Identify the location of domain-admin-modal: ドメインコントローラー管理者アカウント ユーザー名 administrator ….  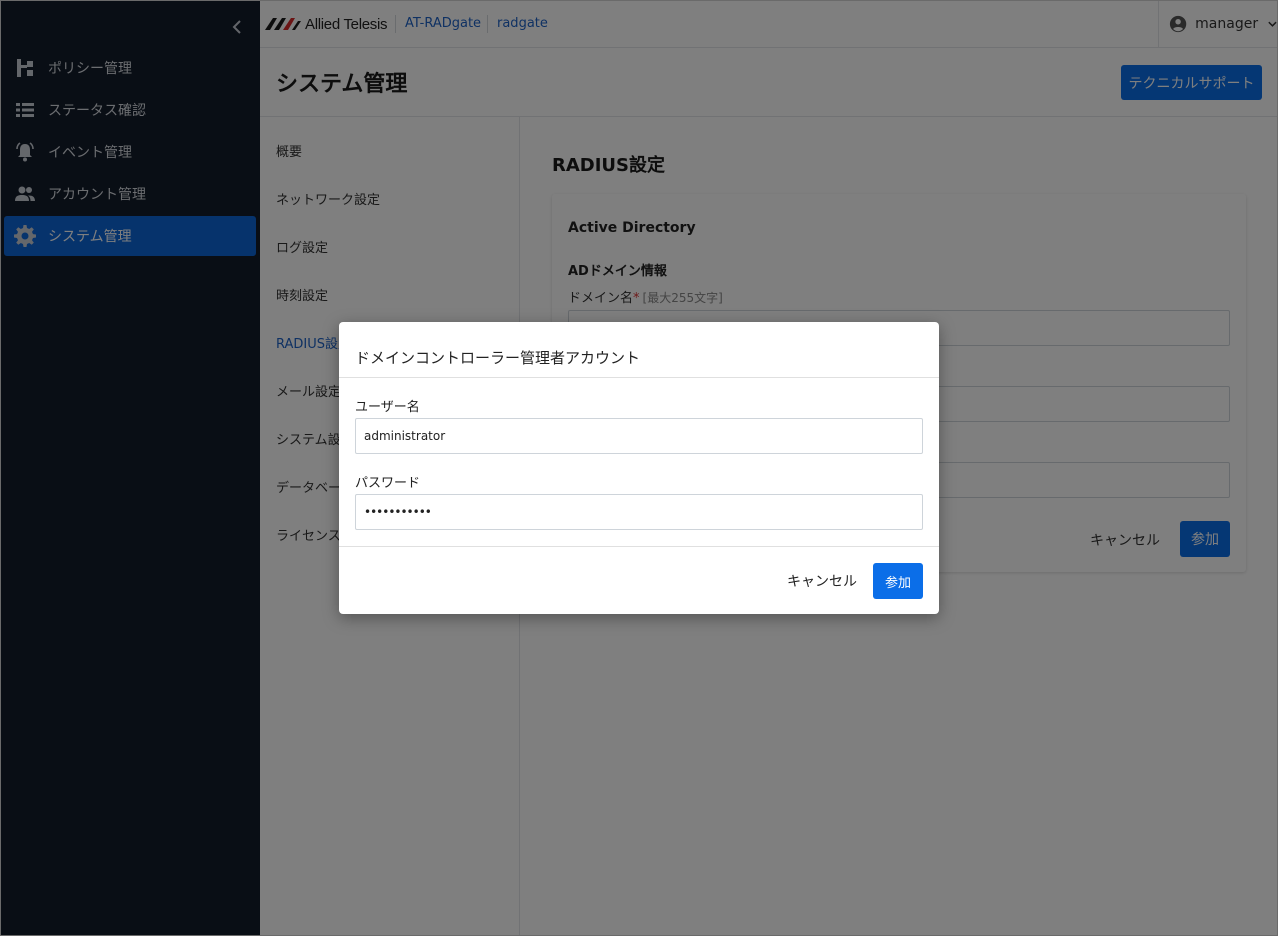
(639, 468).